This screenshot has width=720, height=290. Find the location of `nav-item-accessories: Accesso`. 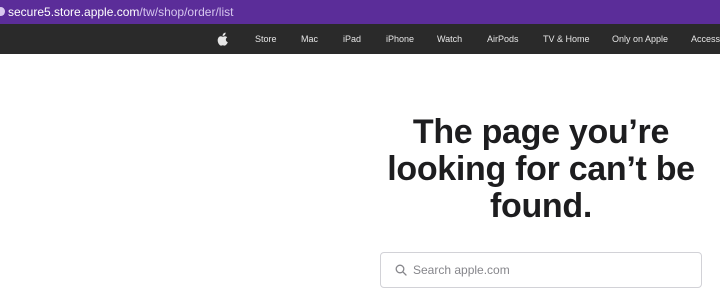

nav-item-accessories: Accesso is located at coordinates (705, 39).